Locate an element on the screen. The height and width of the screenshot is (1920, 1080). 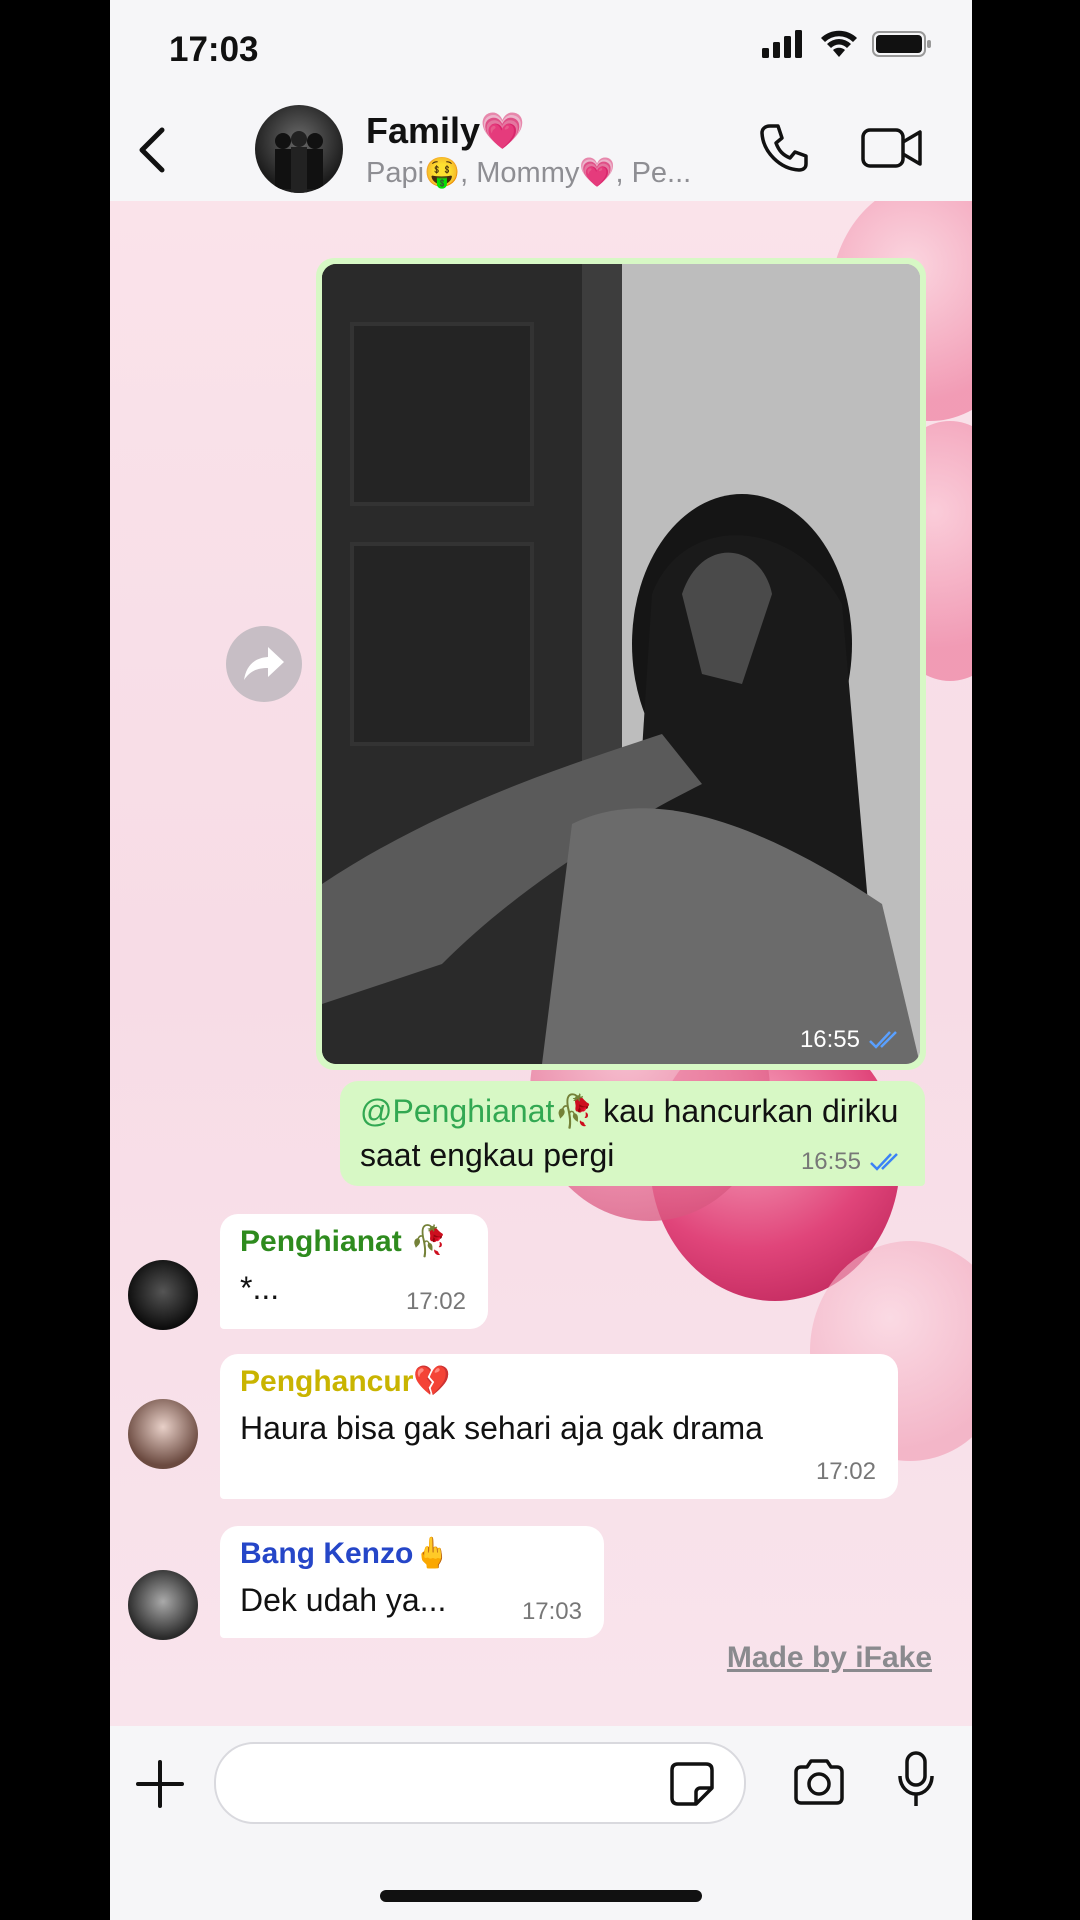
camera-icon is located at coordinates (819, 1782).